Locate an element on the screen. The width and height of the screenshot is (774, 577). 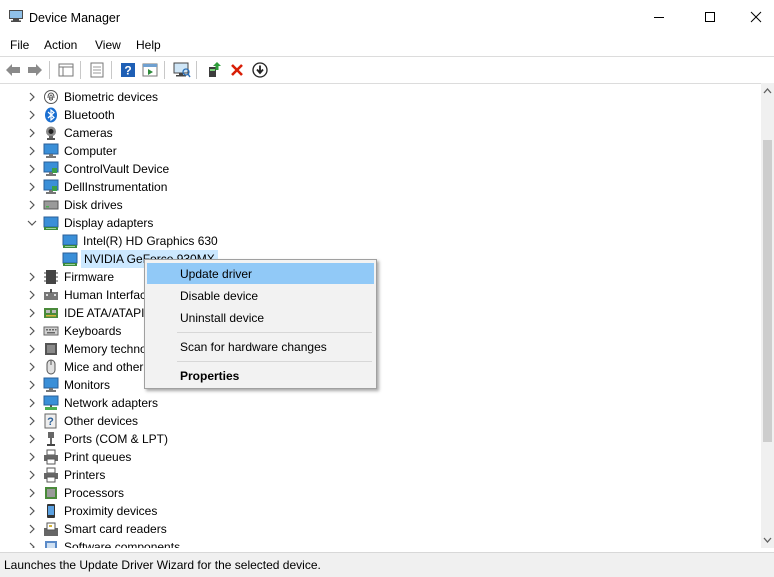
tree-item-ports-com-lpt: Ports (COM & LPT) is located at coordinates (380, 439).